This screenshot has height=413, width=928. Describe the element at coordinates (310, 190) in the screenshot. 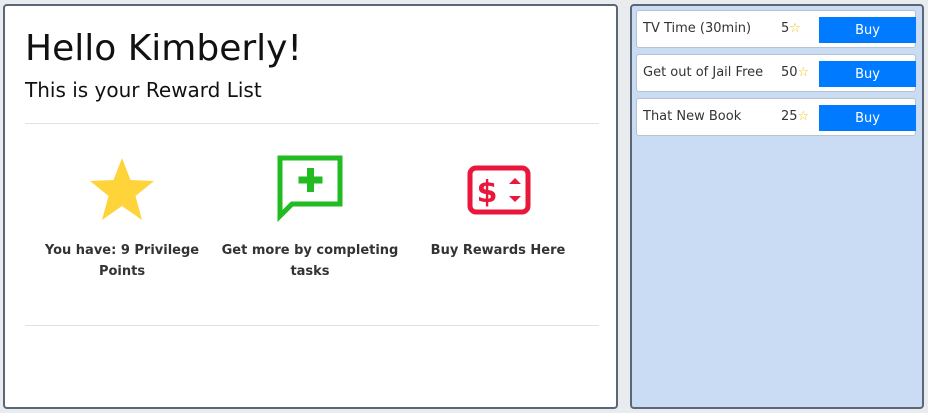

I see `add-comment-icon` at that location.